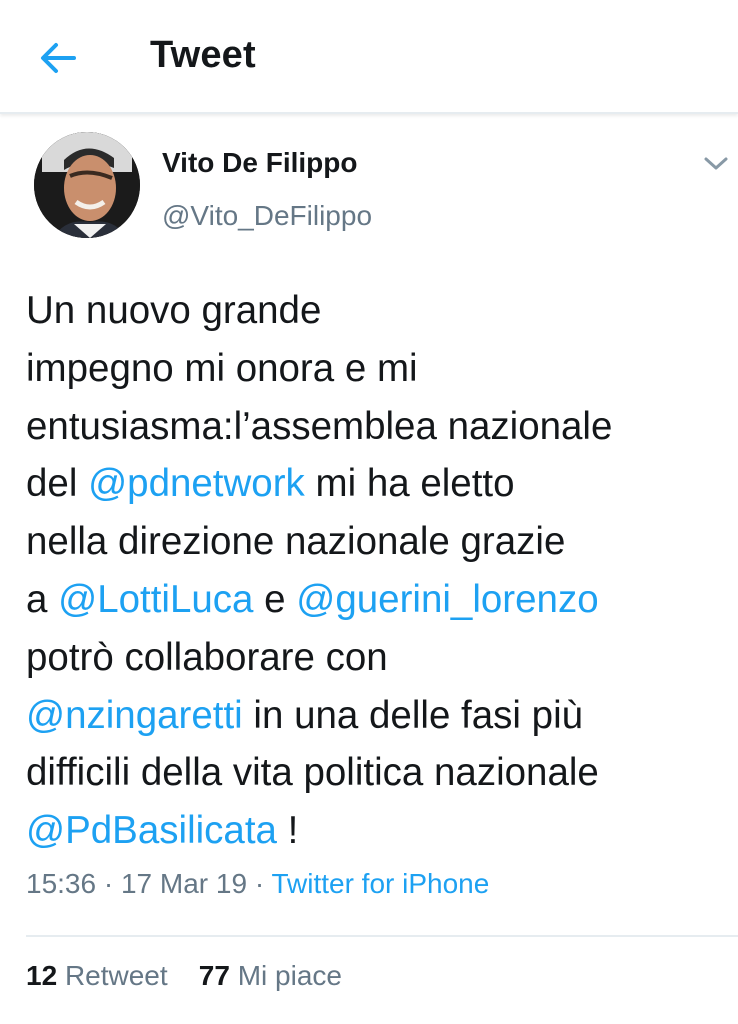 This screenshot has height=1024, width=738. Describe the element at coordinates (382, 936) in the screenshot. I see `divider` at that location.